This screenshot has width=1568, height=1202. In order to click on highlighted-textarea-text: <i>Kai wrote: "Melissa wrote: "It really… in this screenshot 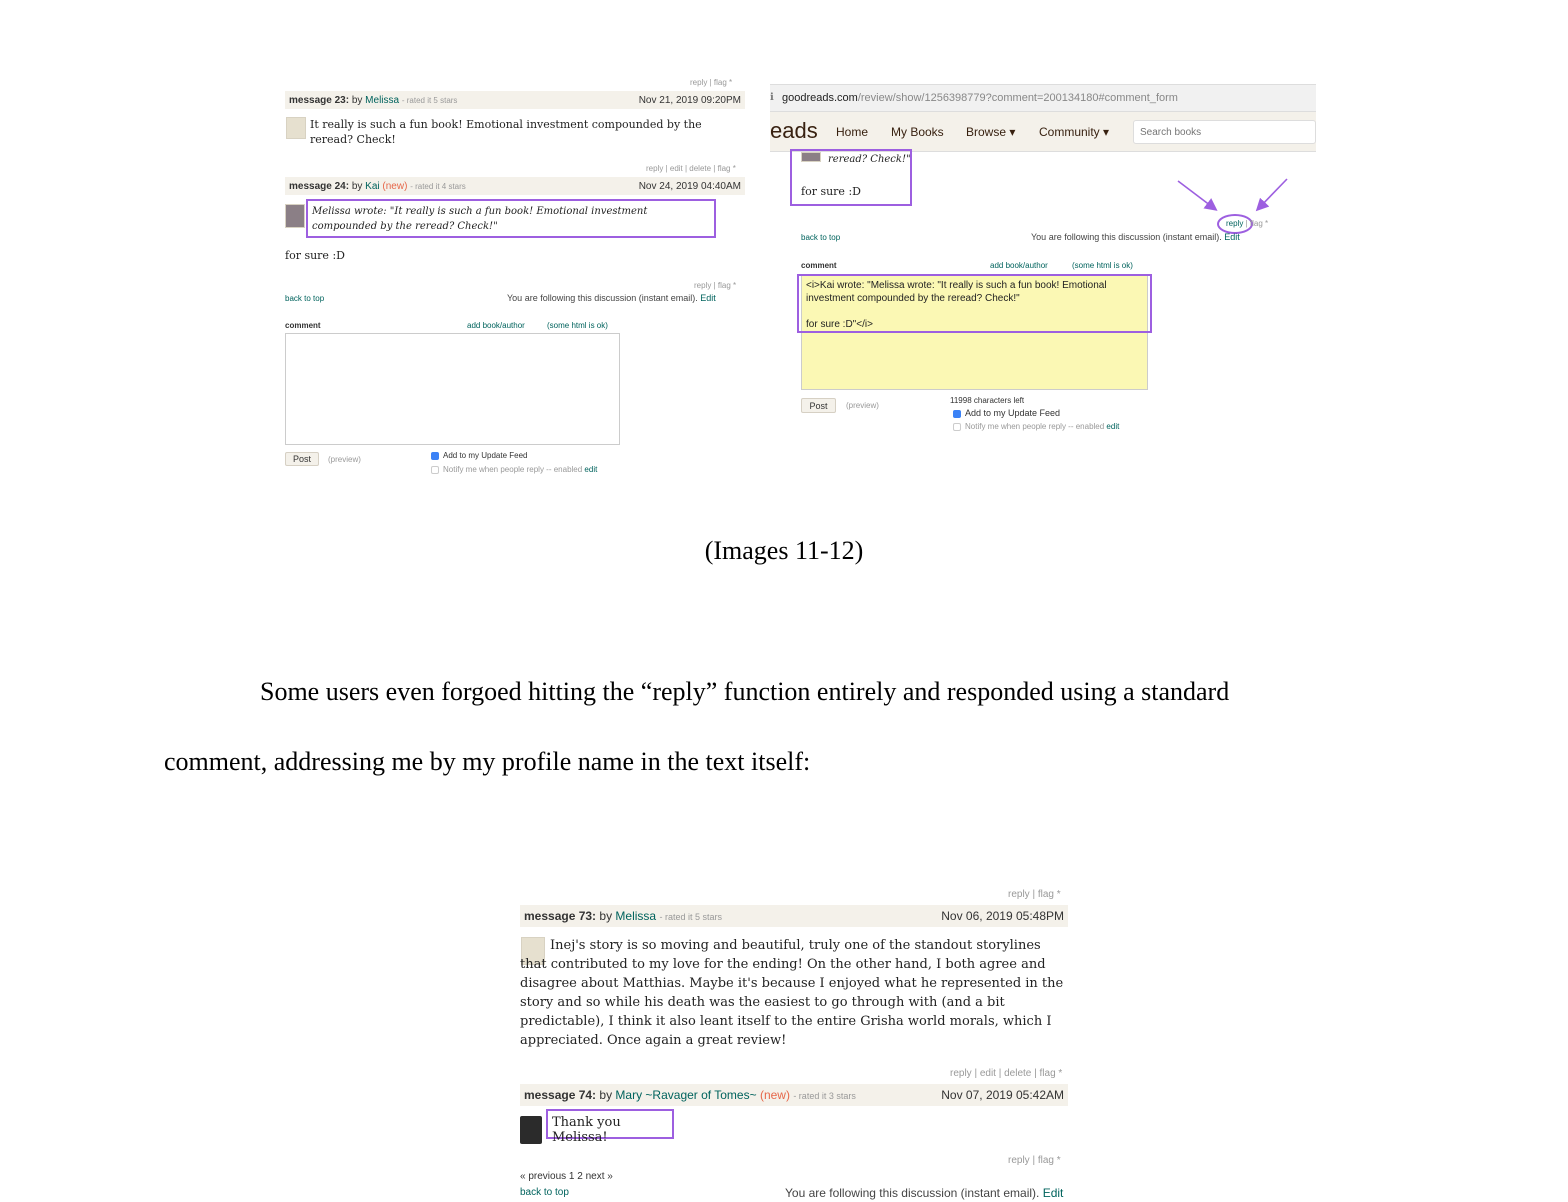, I will do `click(974, 303)`.